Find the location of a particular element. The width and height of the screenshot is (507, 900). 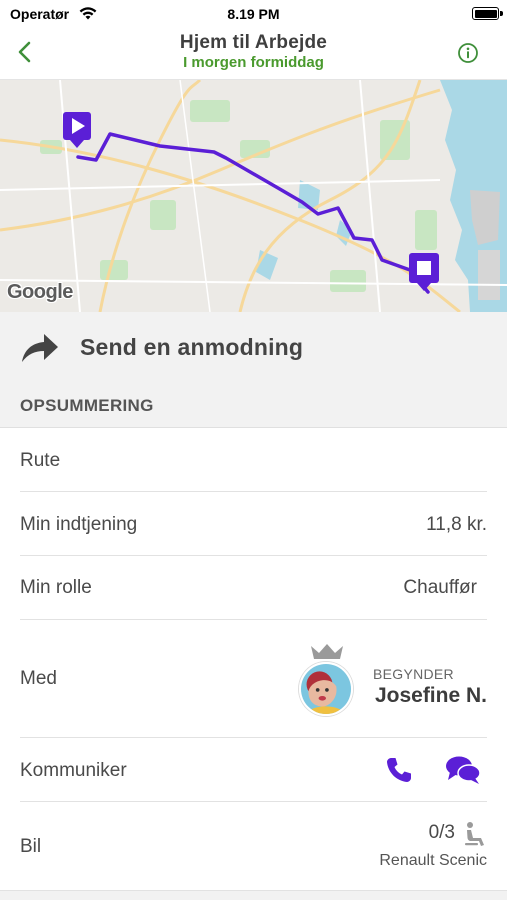

car-label: Bil is located at coordinates (31, 846).